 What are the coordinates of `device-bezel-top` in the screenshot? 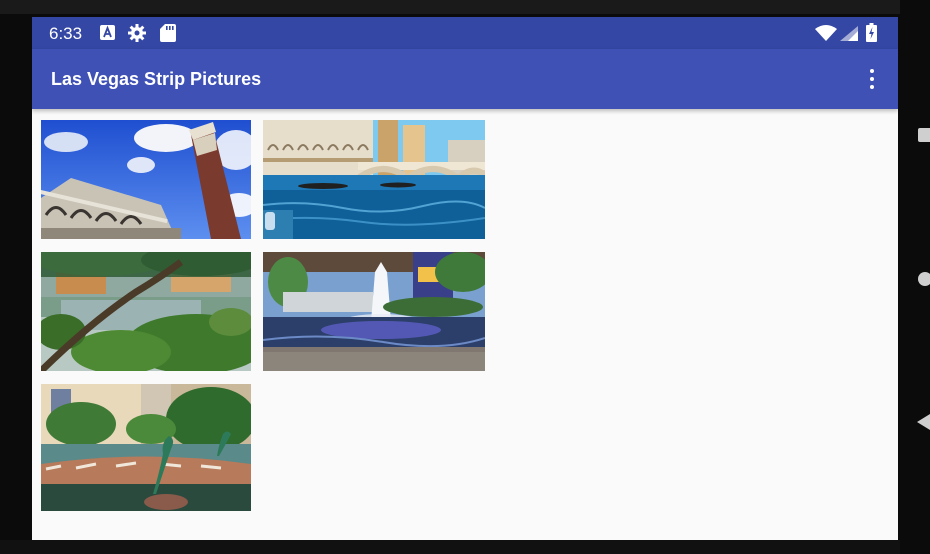 It's located at (465, 7).